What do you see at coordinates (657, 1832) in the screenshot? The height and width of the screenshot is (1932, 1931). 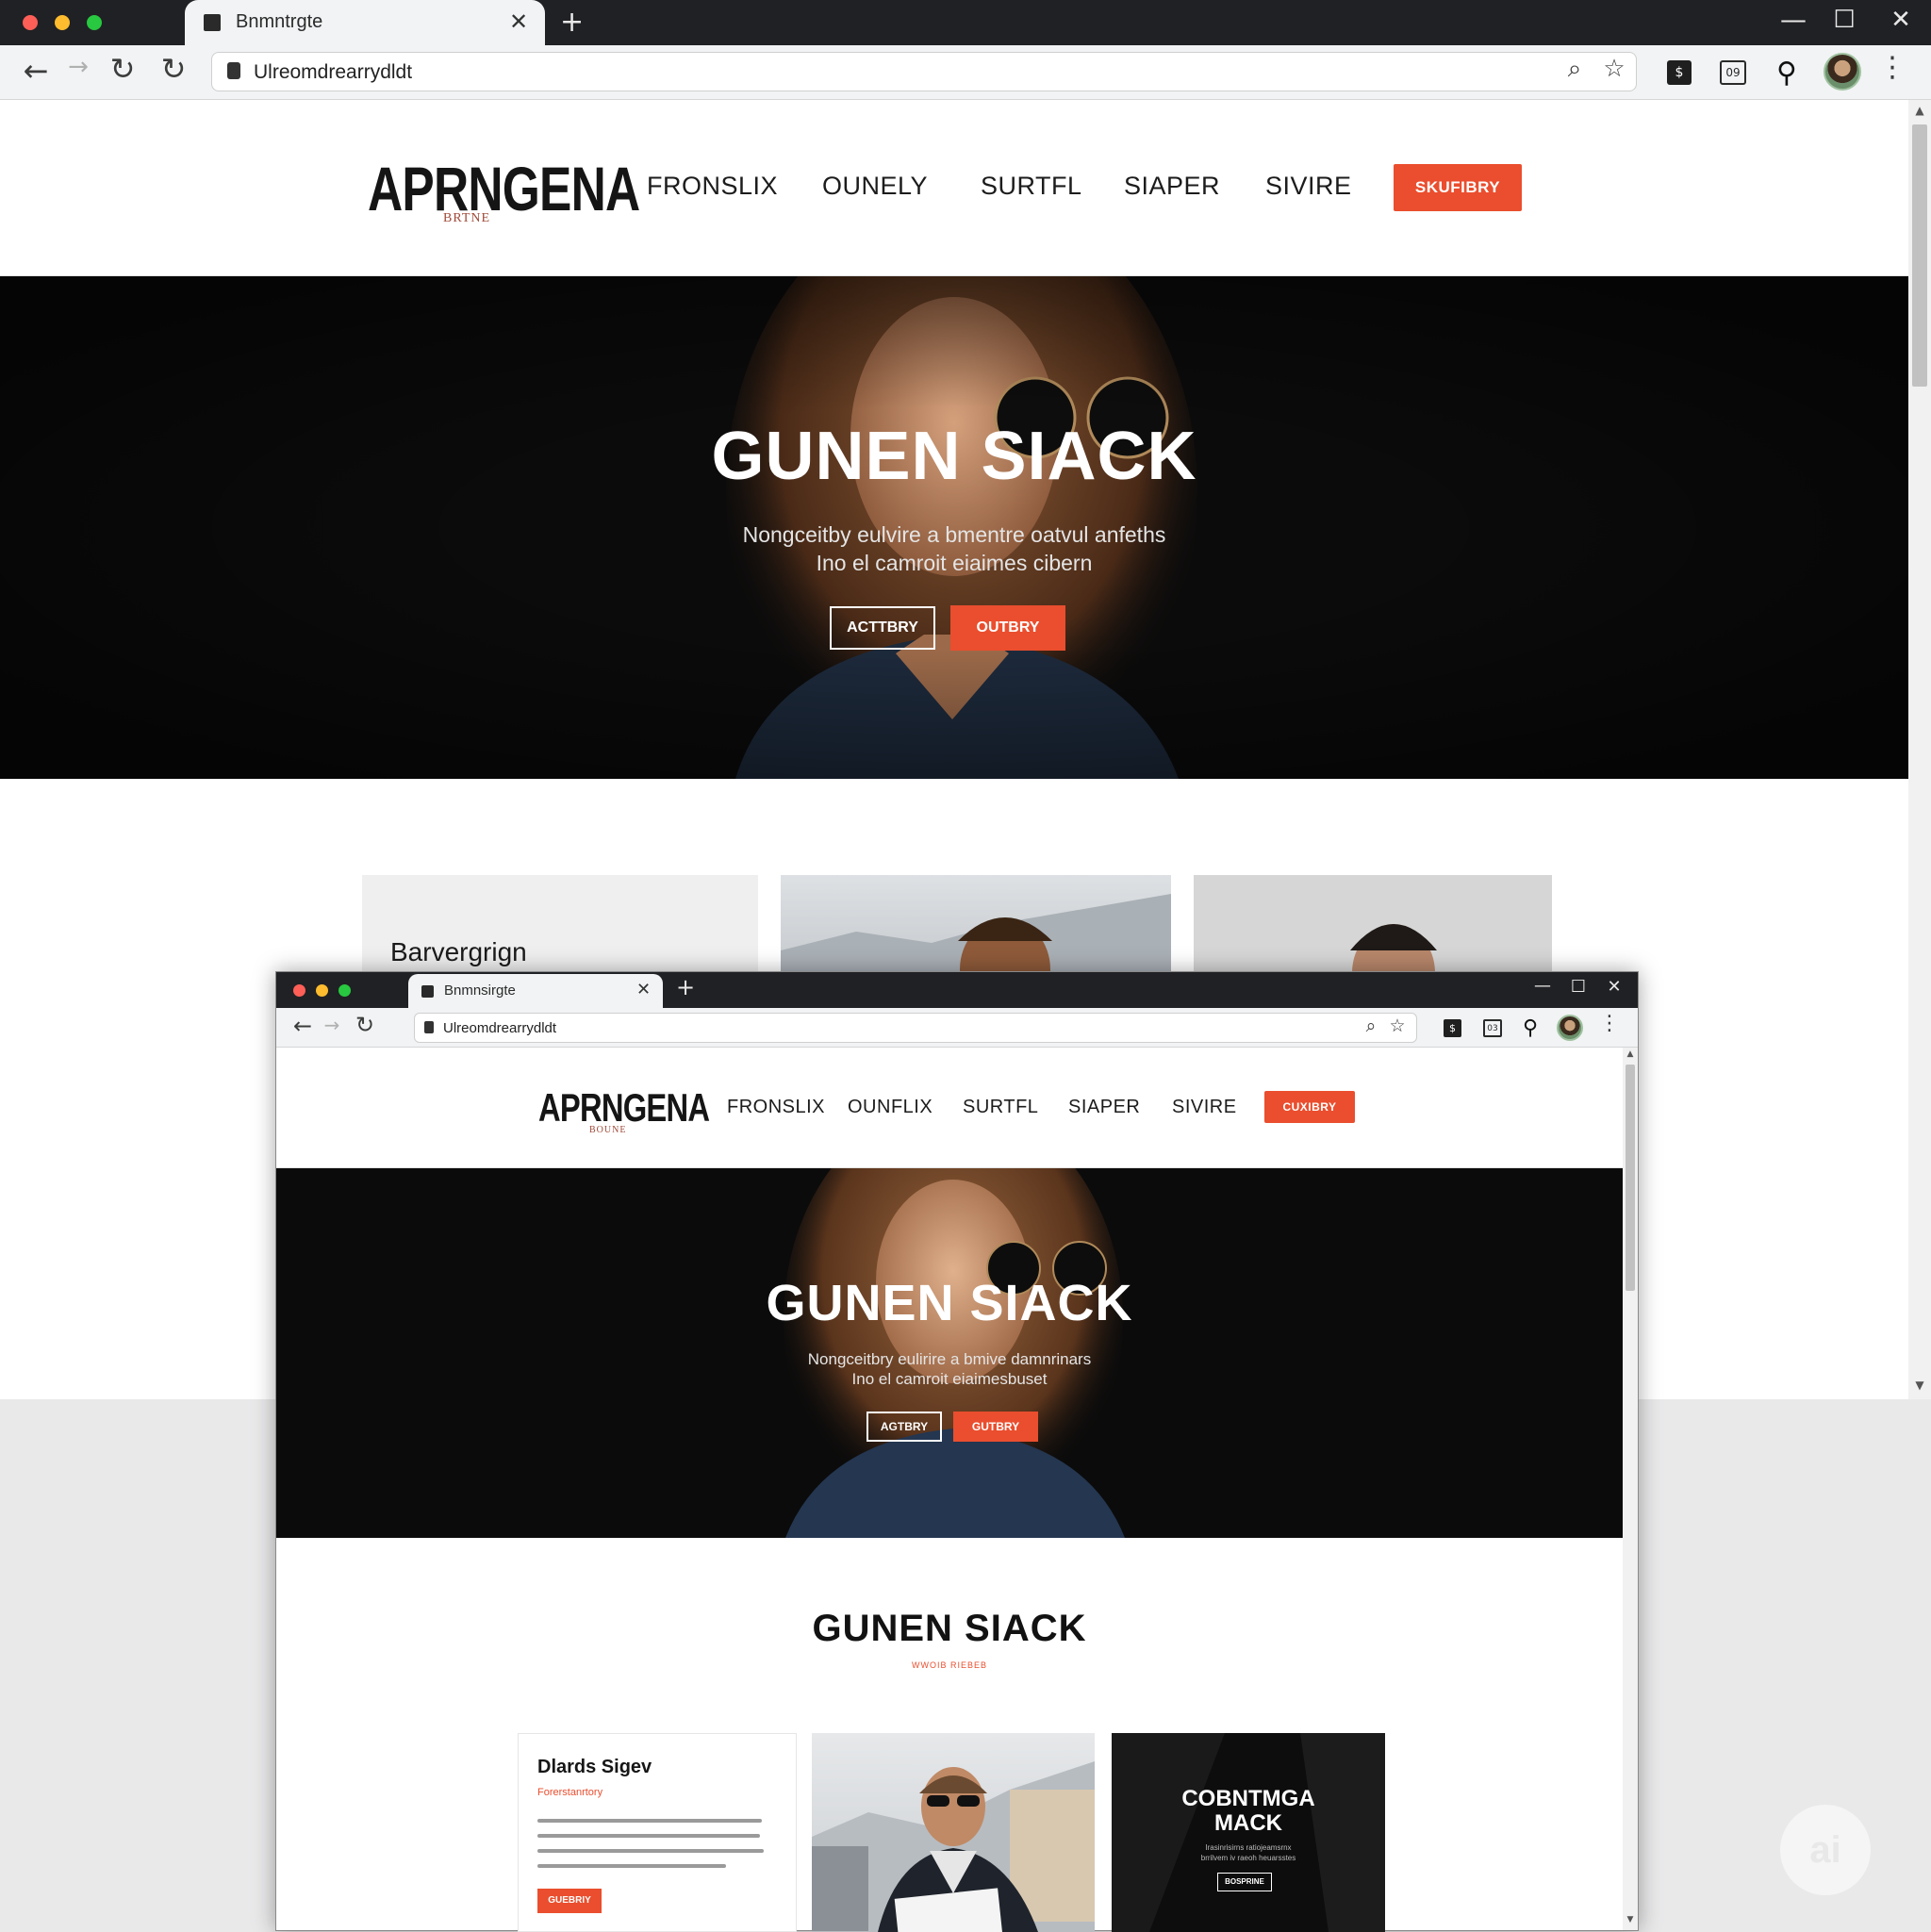 I see `text-card: Dlards Sigev Forerstanrtory GUEBRIY` at bounding box center [657, 1832].